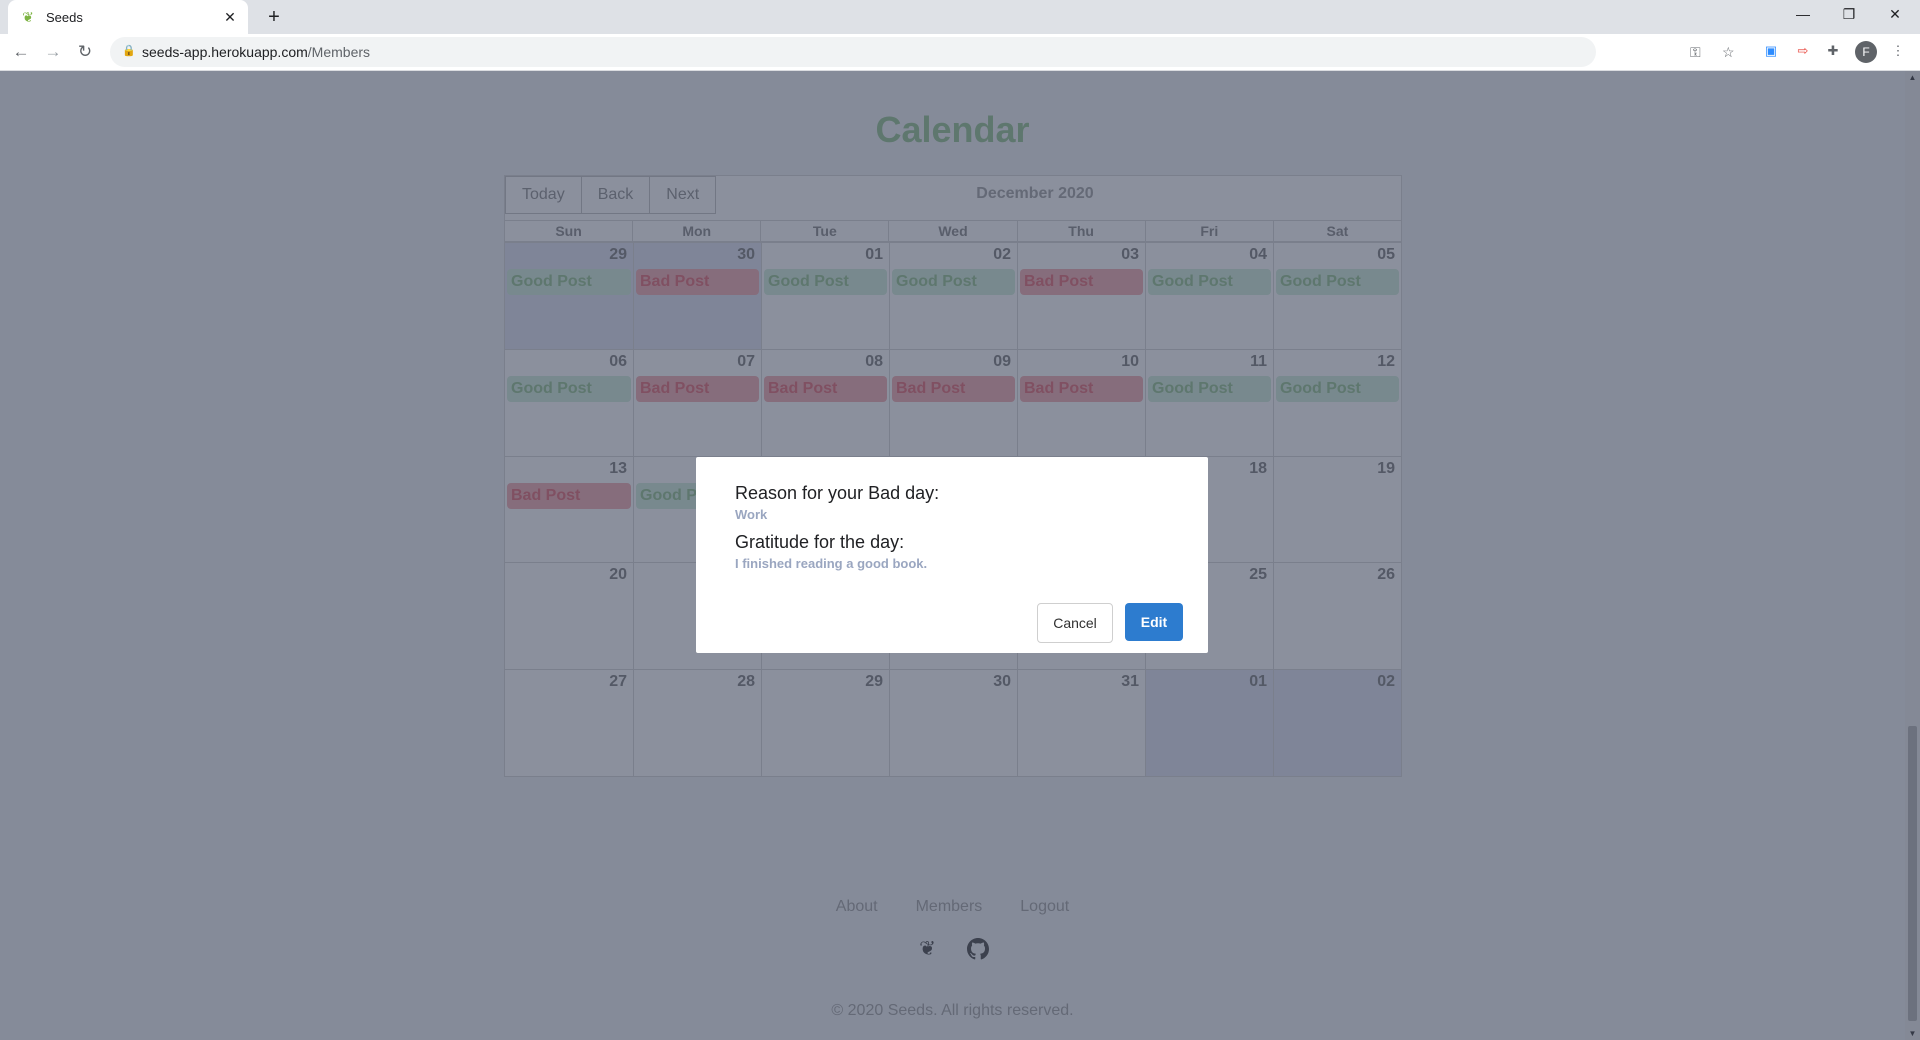 Image resolution: width=1920 pixels, height=1040 pixels. I want to click on reason-label: Reason for your Bad day:, so click(837, 493).